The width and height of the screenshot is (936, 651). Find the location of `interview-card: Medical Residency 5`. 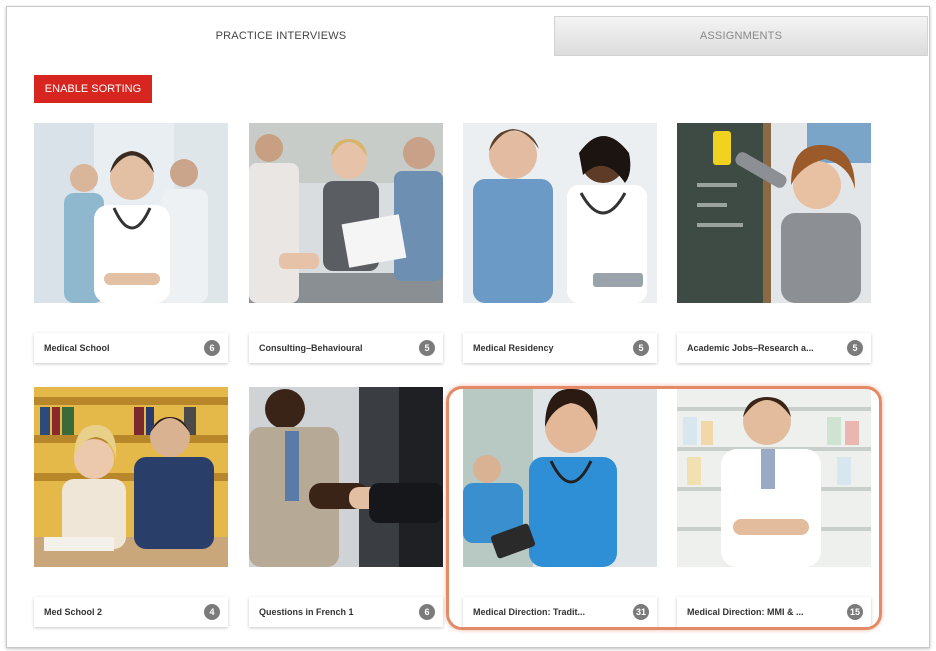

interview-card: Medical Residency 5 is located at coordinates (560, 243).